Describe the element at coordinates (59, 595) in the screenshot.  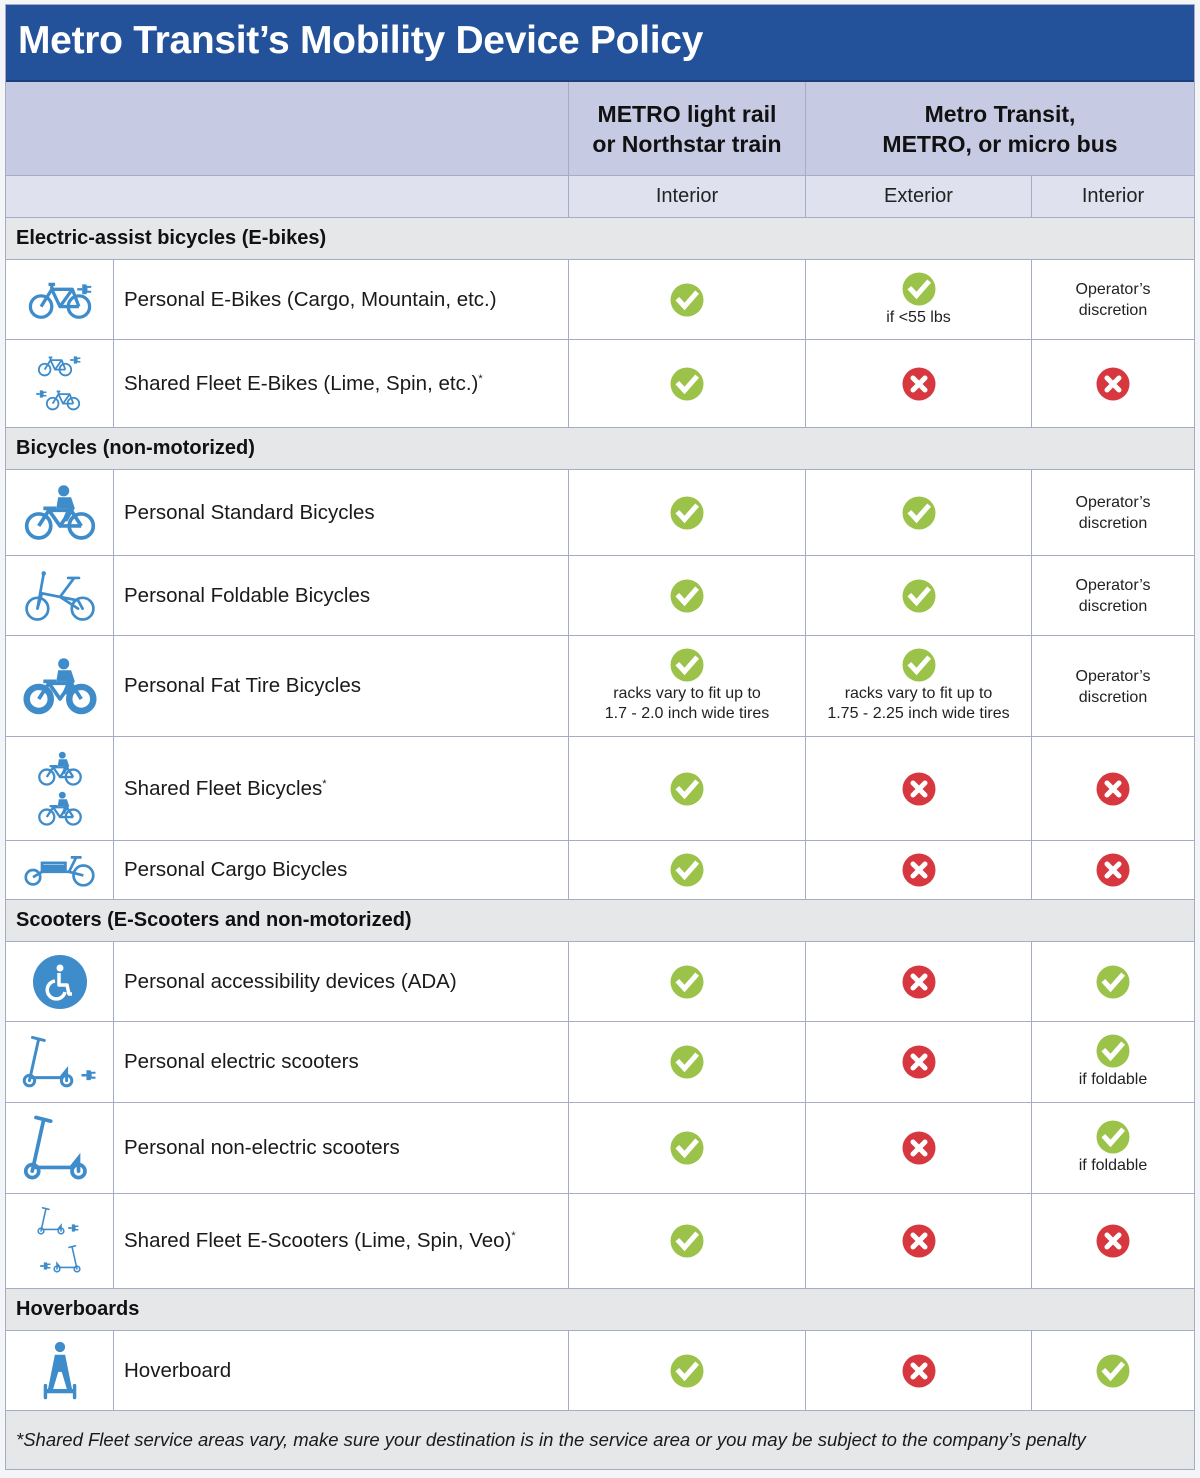
I see `folding-bike-icon` at that location.